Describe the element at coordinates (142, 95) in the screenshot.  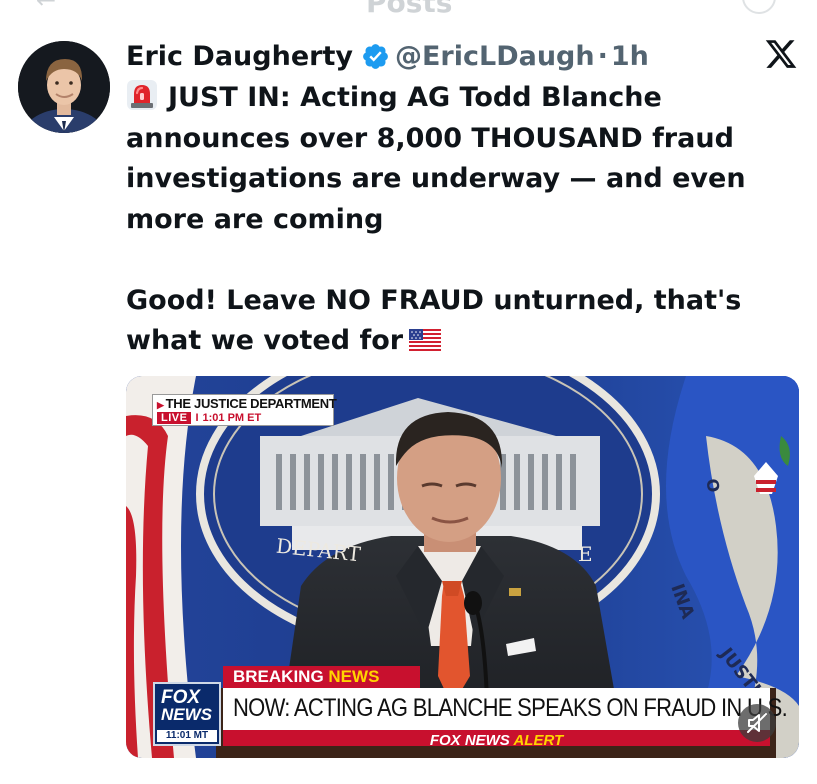
I see `siren-icon` at that location.